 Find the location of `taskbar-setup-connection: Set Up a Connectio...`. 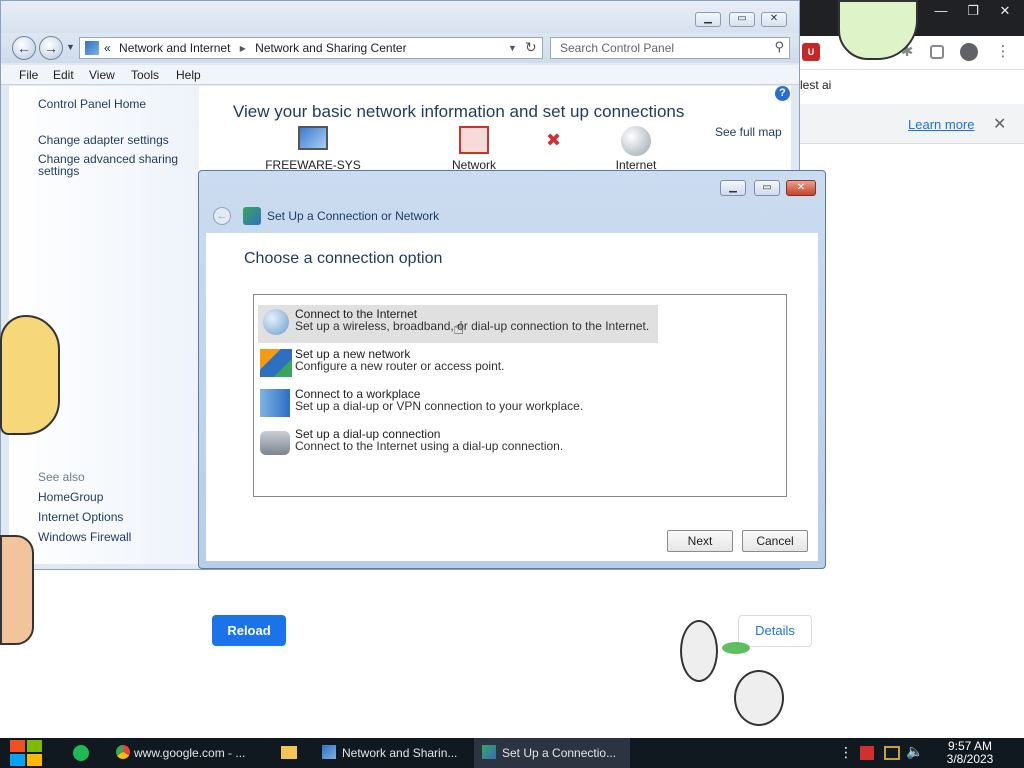

taskbar-setup-connection: Set Up a Connectio... is located at coordinates (552, 753).